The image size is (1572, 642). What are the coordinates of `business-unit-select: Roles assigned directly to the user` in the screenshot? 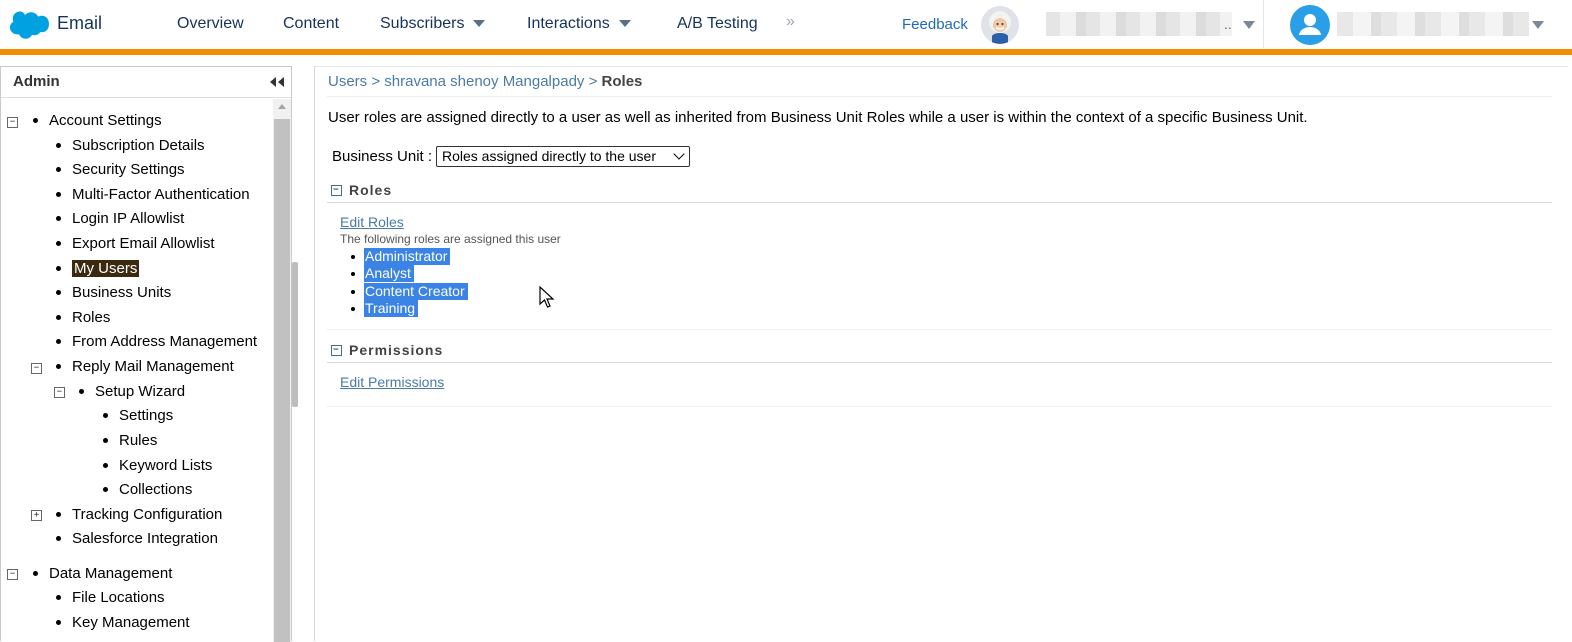 It's located at (563, 156).